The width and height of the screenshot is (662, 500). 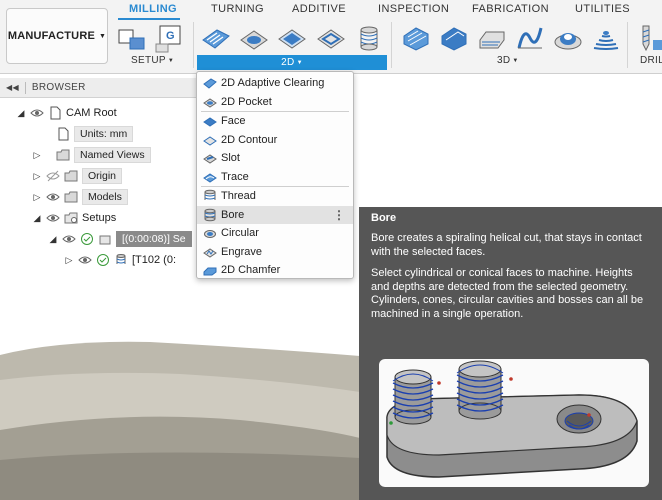 I want to click on group-drill: DRIL, so click(x=651, y=60).